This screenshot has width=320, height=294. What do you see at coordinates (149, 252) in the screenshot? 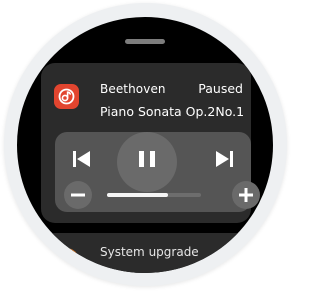
I see `notification-title: System upgrade` at bounding box center [149, 252].